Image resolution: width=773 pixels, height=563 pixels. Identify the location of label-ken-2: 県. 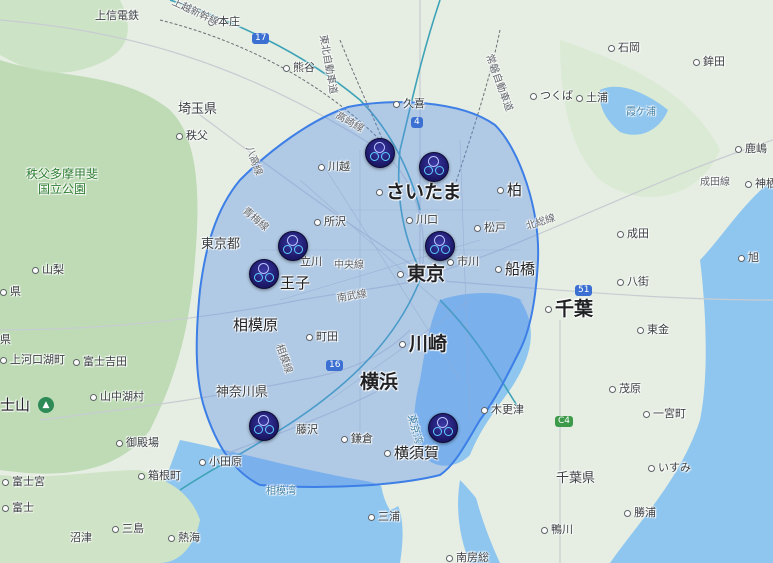
(5, 339).